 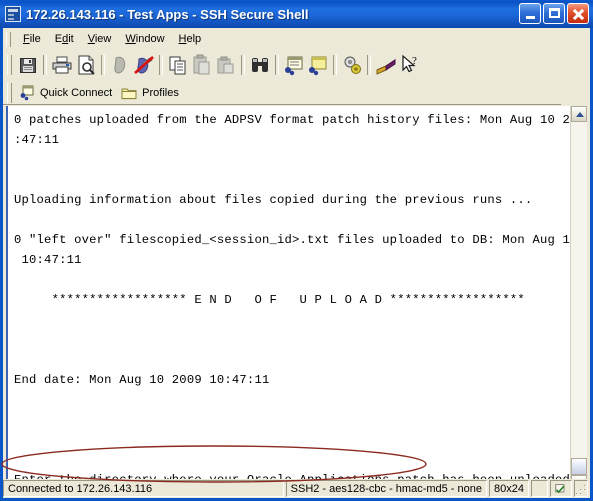 I want to click on close-icon, so click(x=578, y=13).